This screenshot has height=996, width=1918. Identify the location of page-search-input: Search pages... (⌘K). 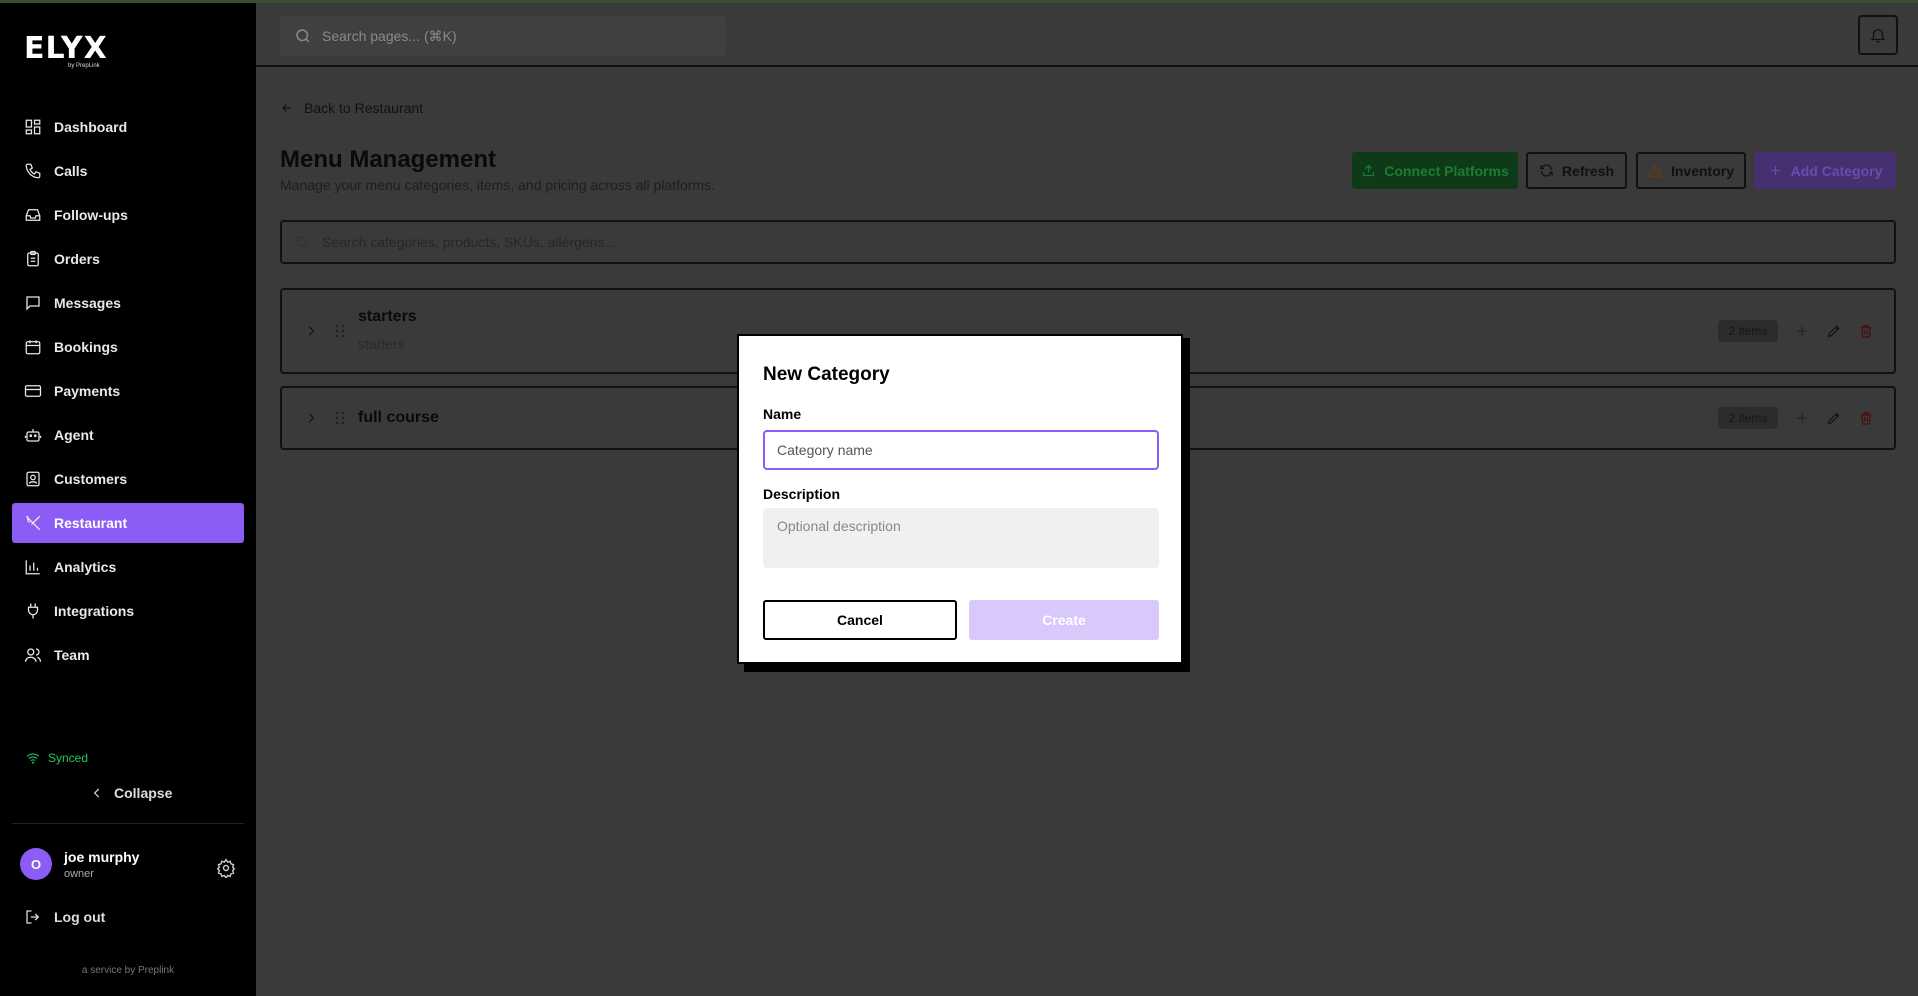
(503, 36).